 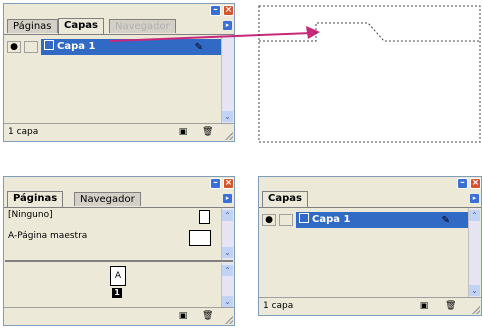 I want to click on master-none: [Ninguno], so click(x=30, y=215).